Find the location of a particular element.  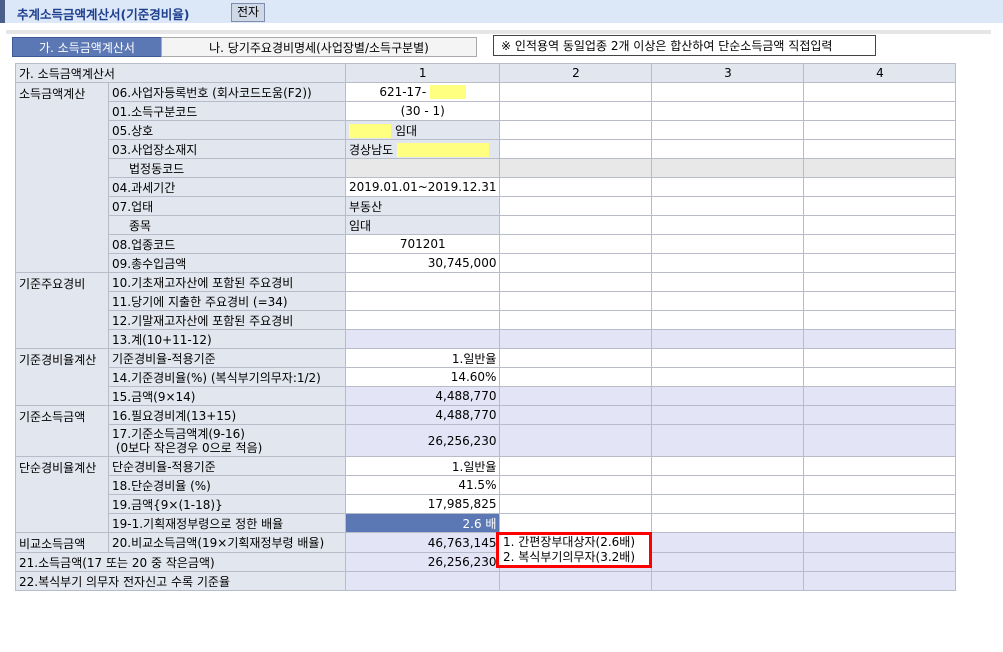

tab-major-expense-detail: 나. 당기주요경비명세(사업장별/소득구분별) is located at coordinates (319, 47).